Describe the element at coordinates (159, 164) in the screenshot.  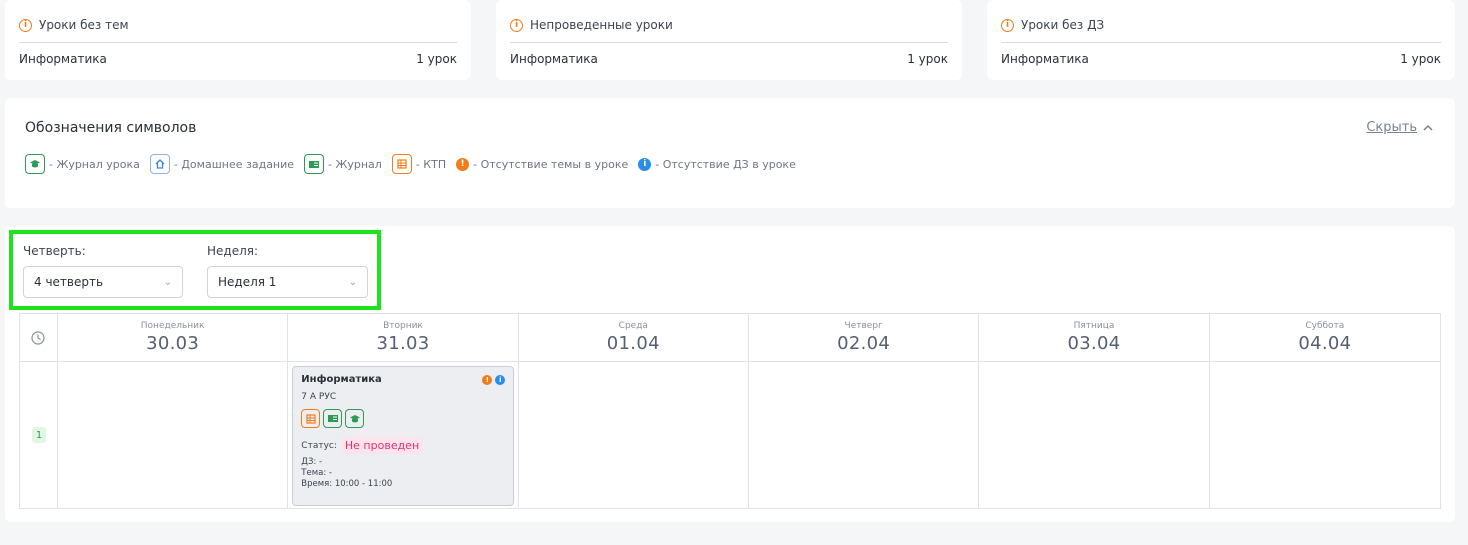
I see `house-icon` at that location.